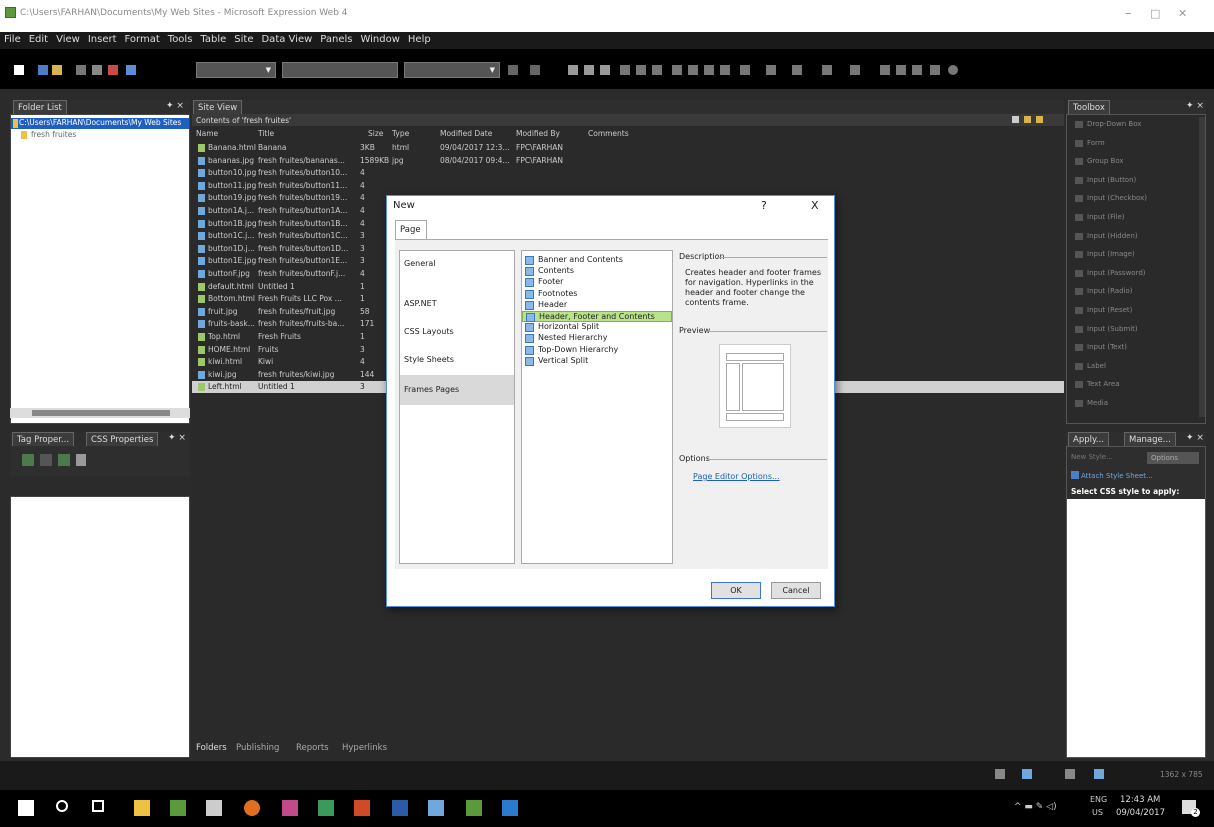  Describe the element at coordinates (40, 107) in the screenshot. I see `tab-folder-list: Folder List` at that location.